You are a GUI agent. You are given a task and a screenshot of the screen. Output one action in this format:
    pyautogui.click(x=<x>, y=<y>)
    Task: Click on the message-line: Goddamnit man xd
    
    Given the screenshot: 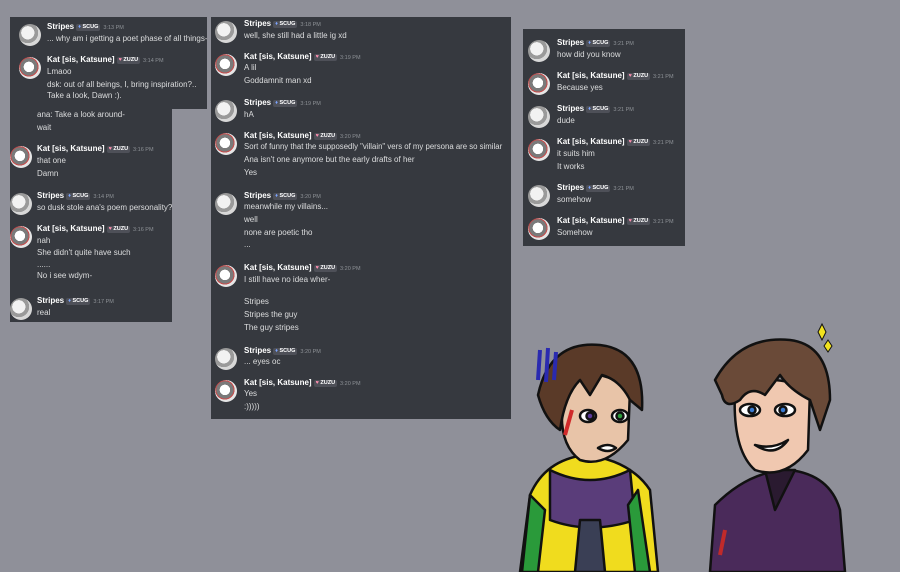 What is the action you would take?
    pyautogui.click(x=278, y=80)
    